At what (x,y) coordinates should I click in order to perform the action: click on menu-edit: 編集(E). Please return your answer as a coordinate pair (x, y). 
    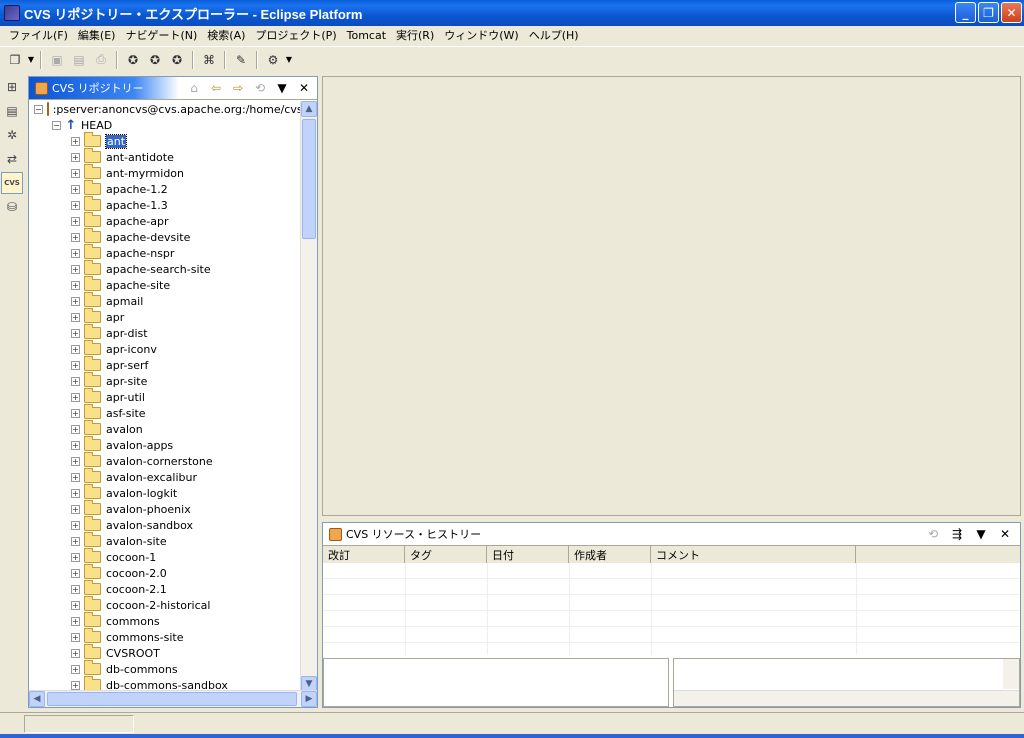
    Looking at the image, I should click on (97, 35).